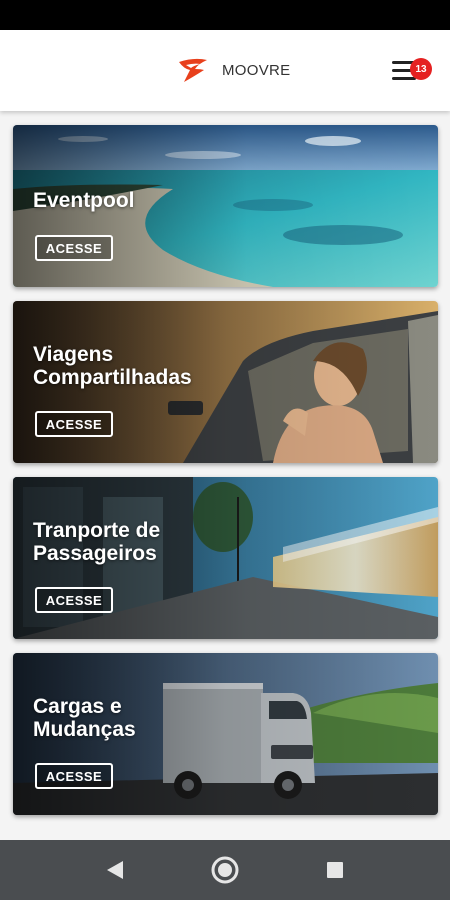 This screenshot has width=450, height=900. I want to click on card-title: Cargas e Mudanças, so click(84, 718).